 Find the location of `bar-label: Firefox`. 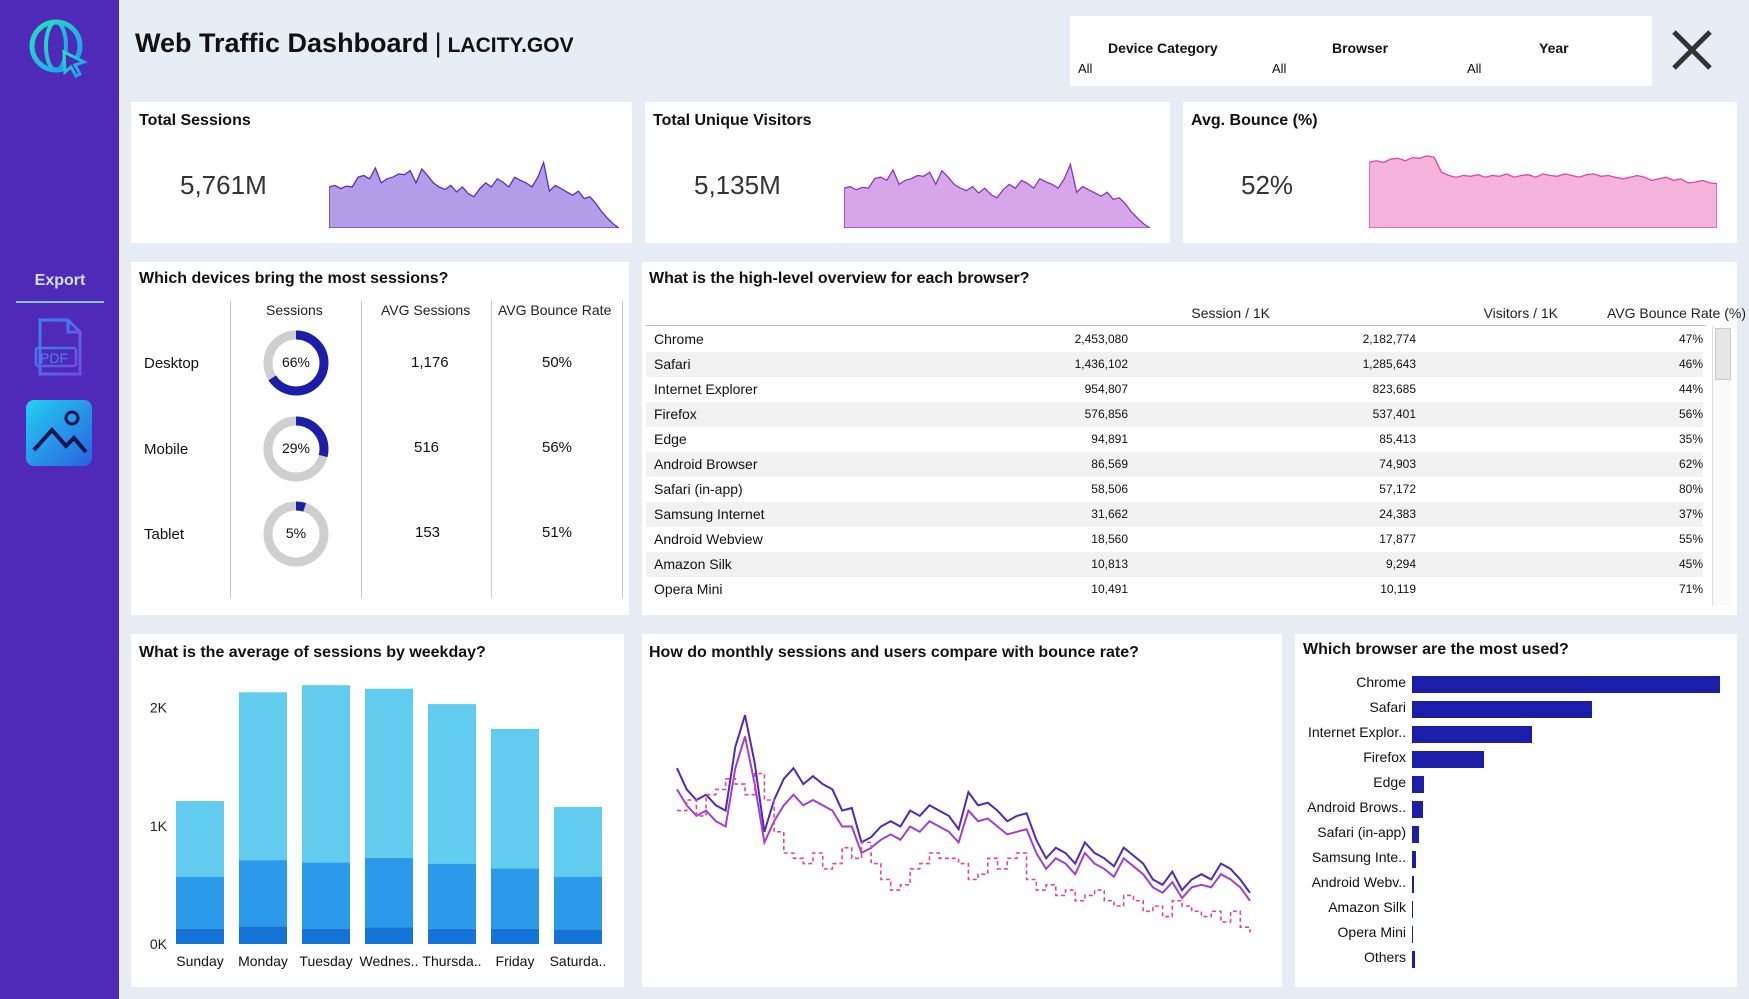

bar-label: Firefox is located at coordinates (1384, 757).